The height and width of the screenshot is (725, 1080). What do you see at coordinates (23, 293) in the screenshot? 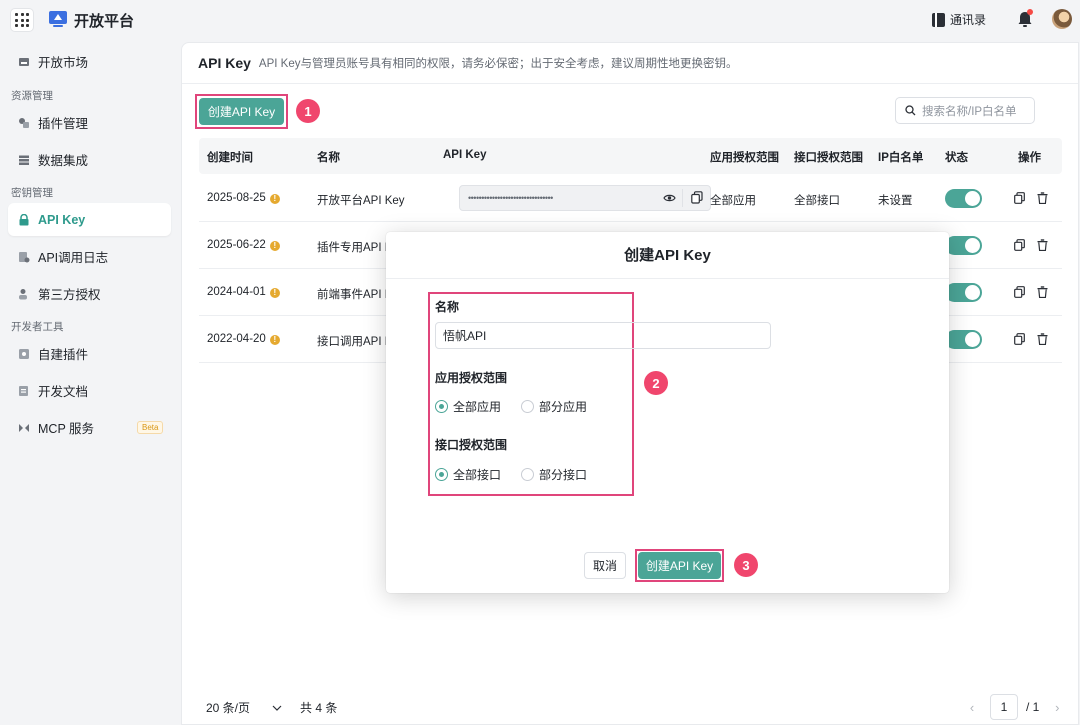
I see `user-auth-icon` at bounding box center [23, 293].